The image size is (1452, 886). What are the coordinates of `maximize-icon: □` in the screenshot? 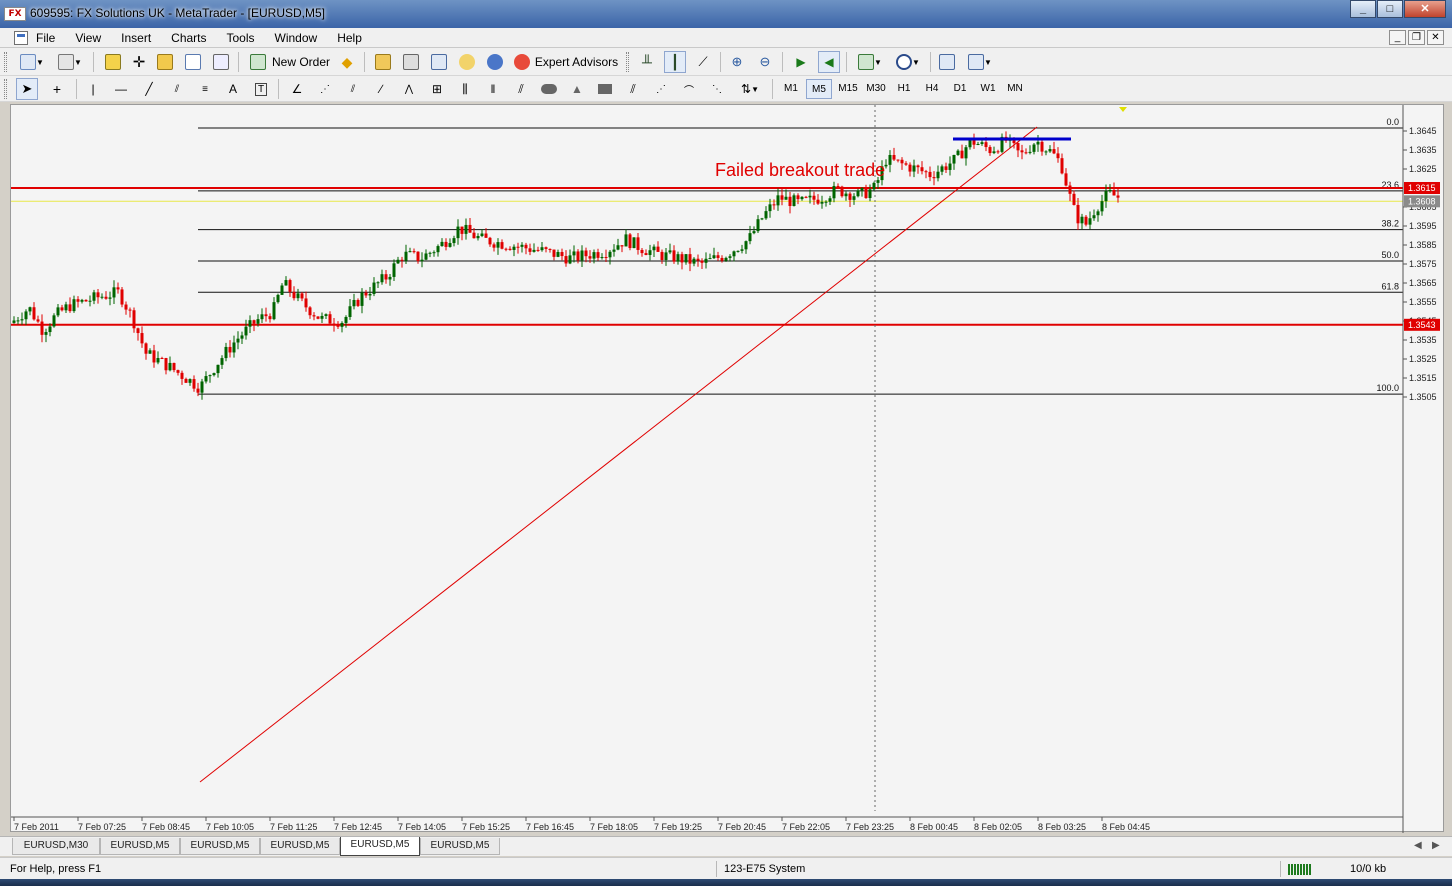 It's located at (1390, 9).